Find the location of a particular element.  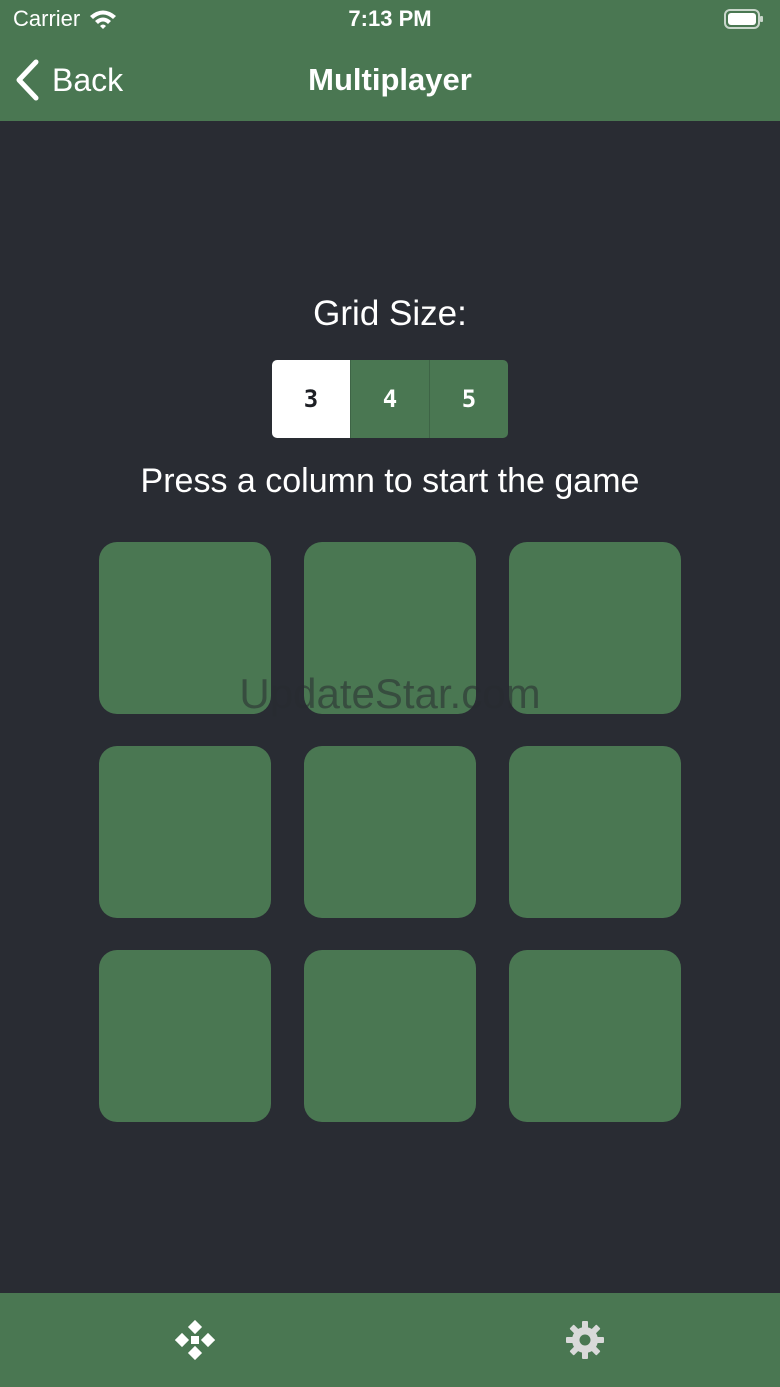

navigation-bar: Back Multiplayer is located at coordinates (390, 80).